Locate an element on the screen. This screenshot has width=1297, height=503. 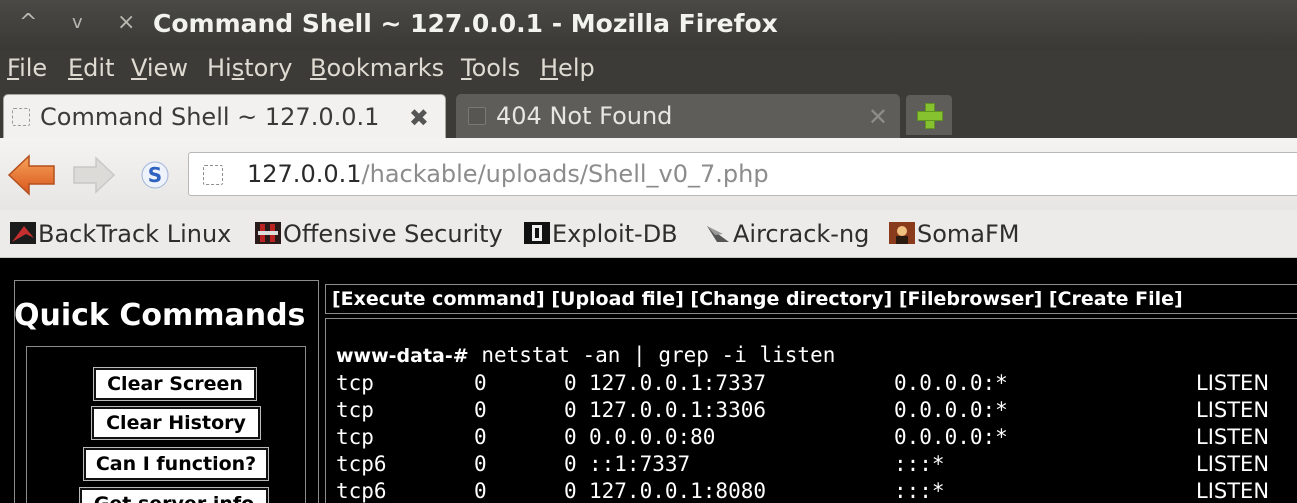
menu-bookmarks-mnemonic: B is located at coordinates (318, 68).